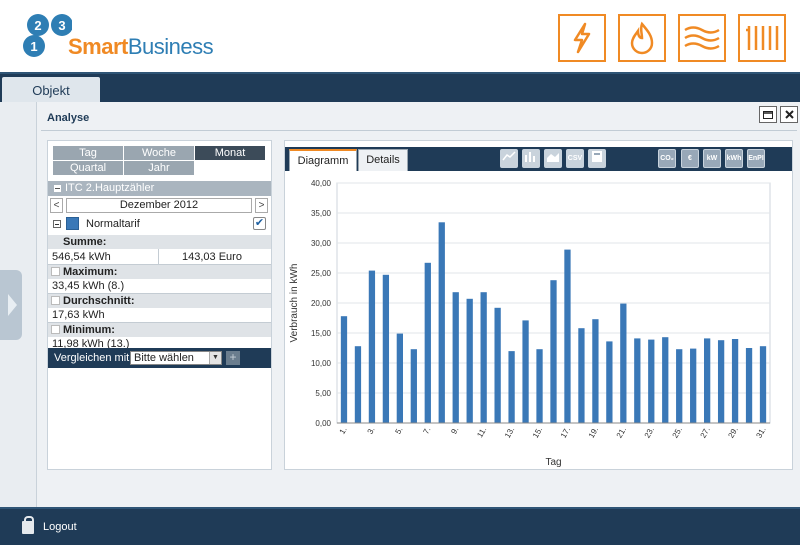  I want to click on heat-waves-icon, so click(702, 38).